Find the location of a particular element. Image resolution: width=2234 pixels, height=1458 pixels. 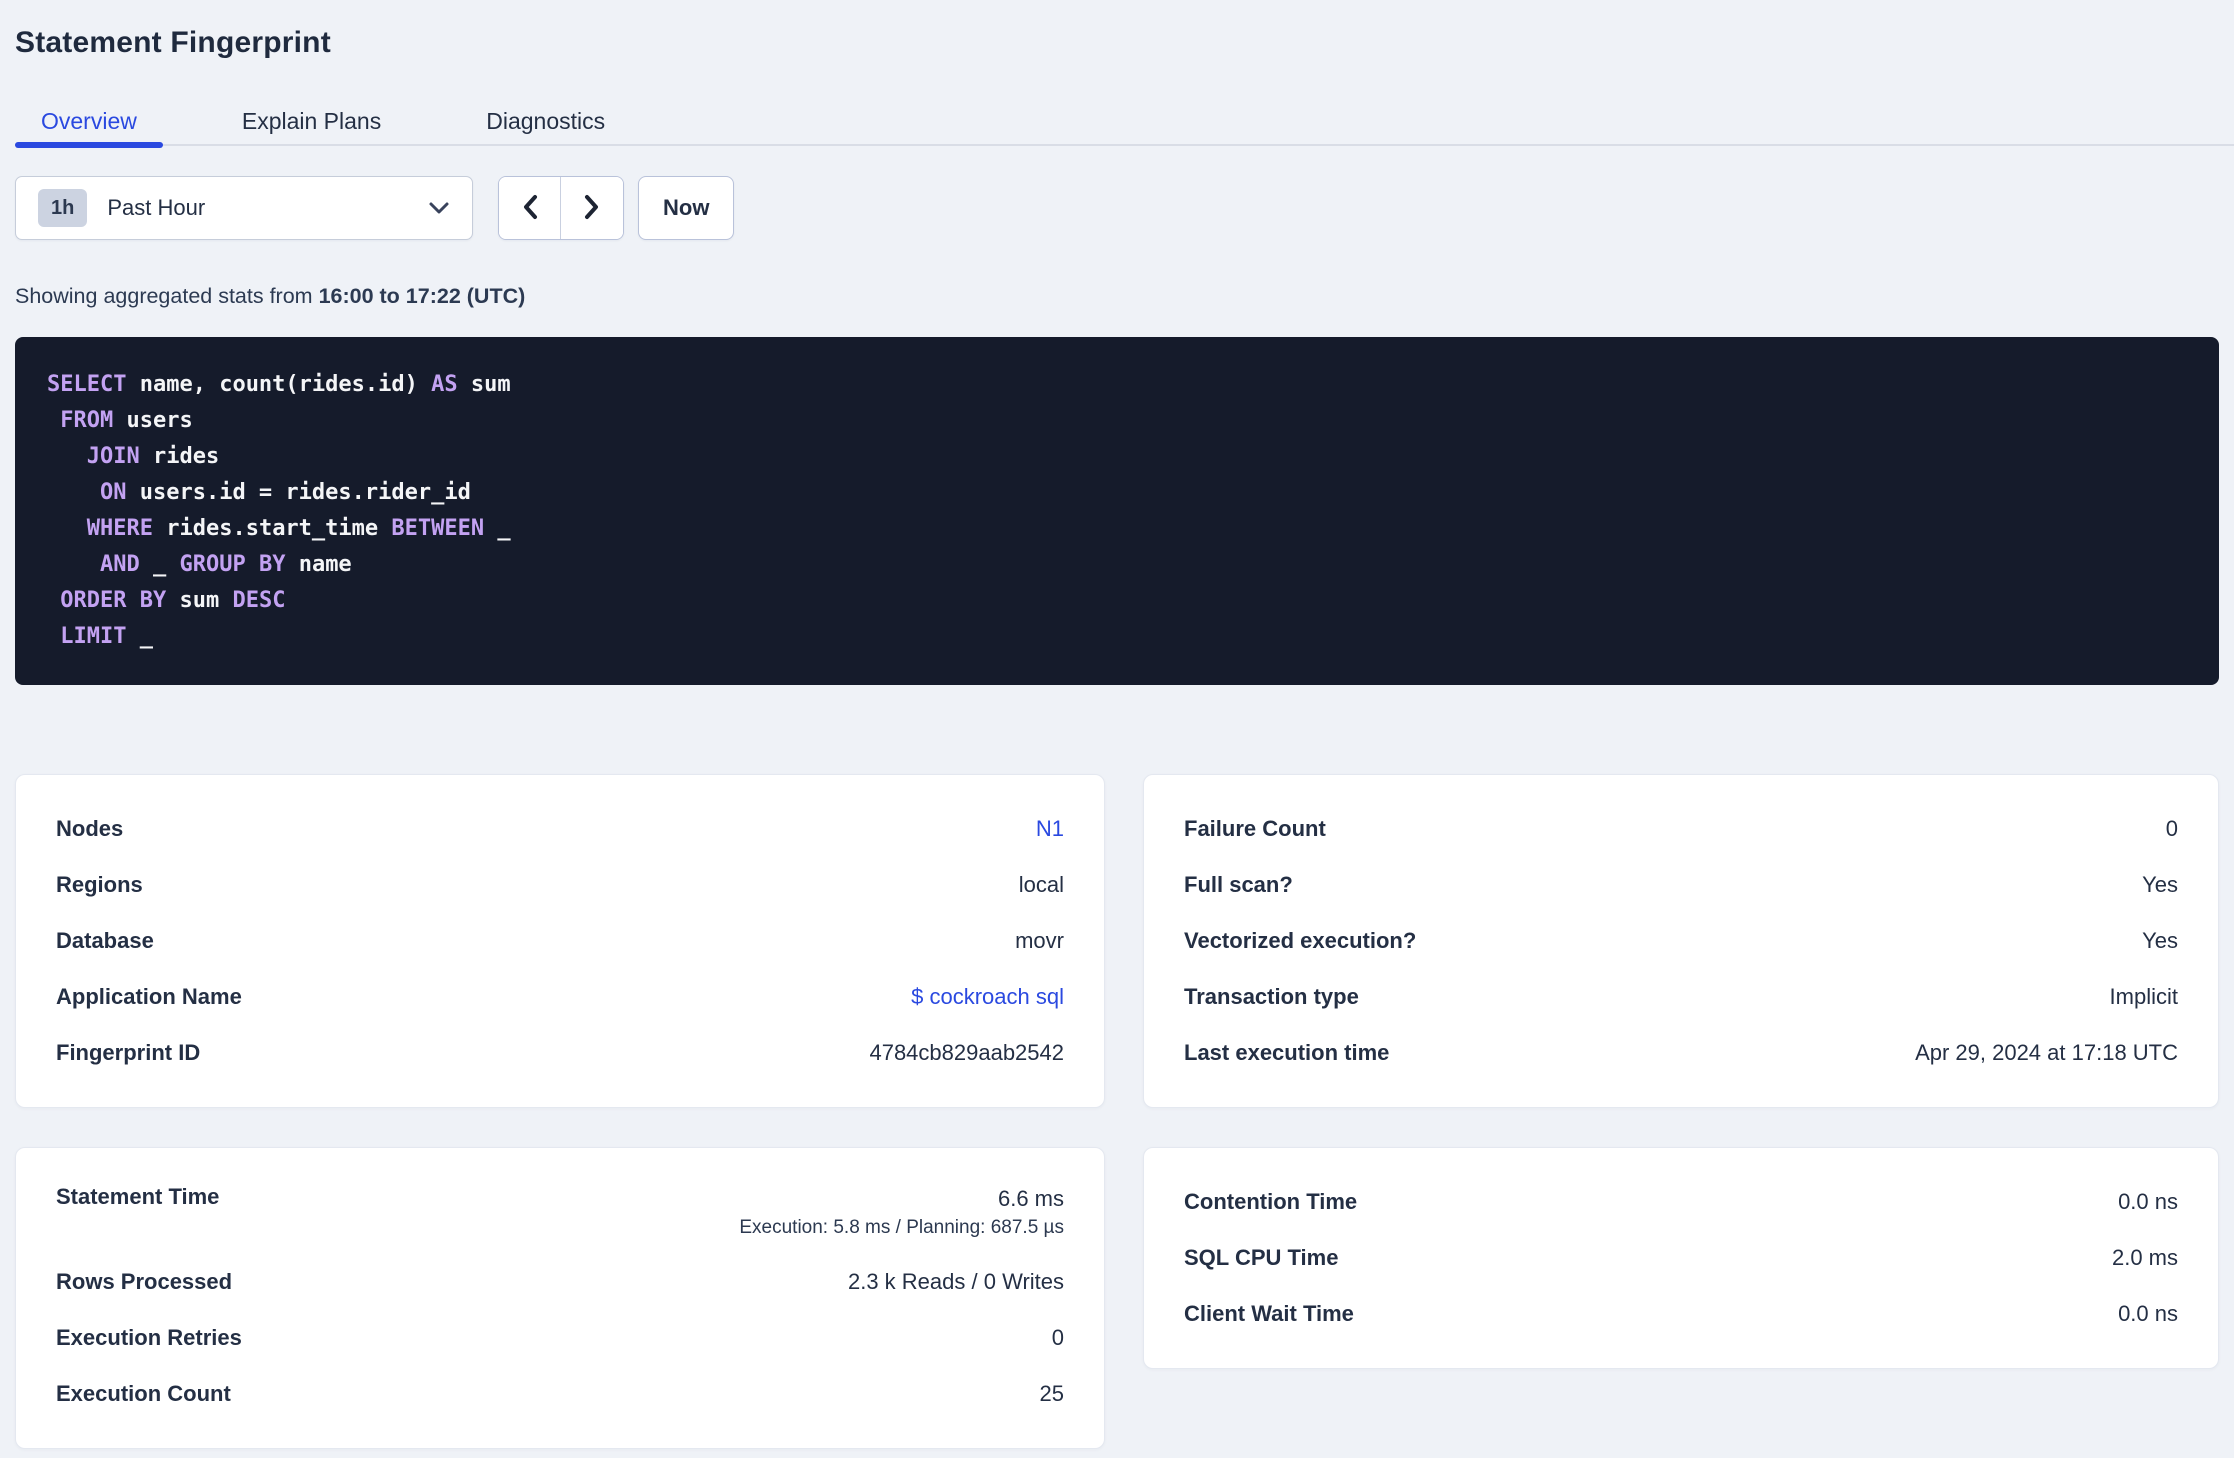

row-label: Database is located at coordinates (105, 940).